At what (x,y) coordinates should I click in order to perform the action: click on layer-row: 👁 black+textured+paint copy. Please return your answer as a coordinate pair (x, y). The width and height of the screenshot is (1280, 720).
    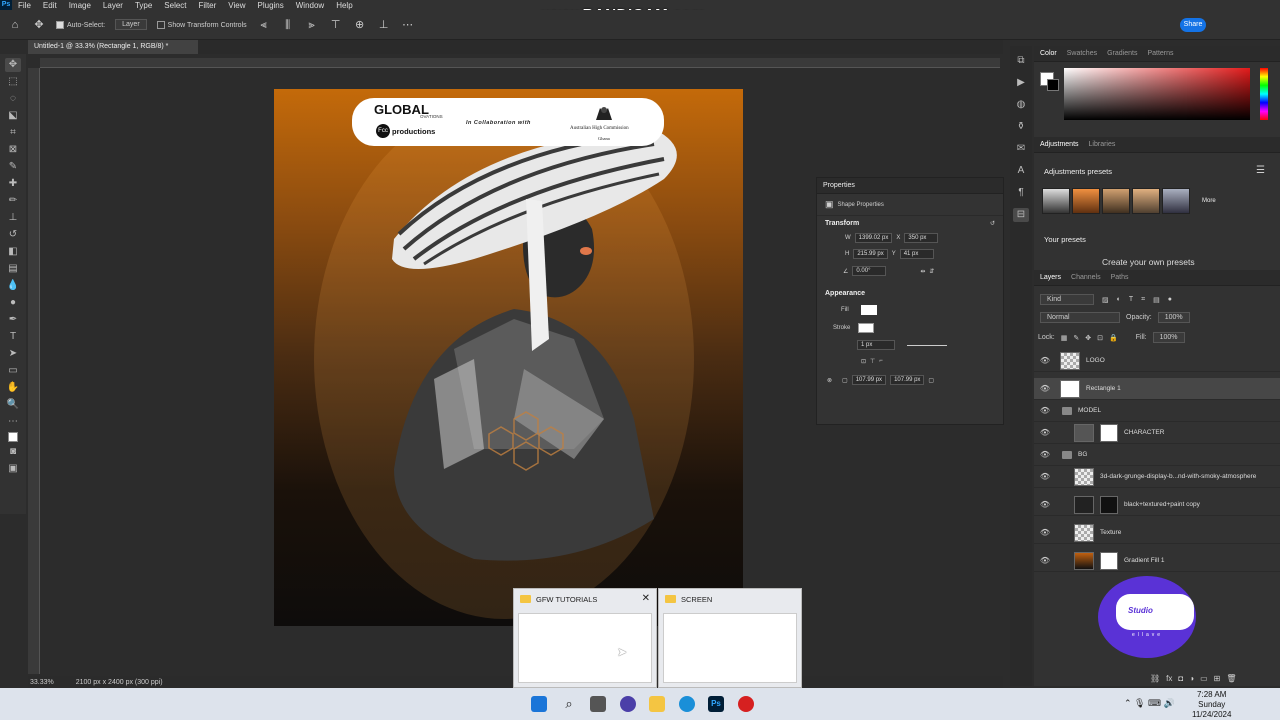
    Looking at the image, I should click on (1157, 505).